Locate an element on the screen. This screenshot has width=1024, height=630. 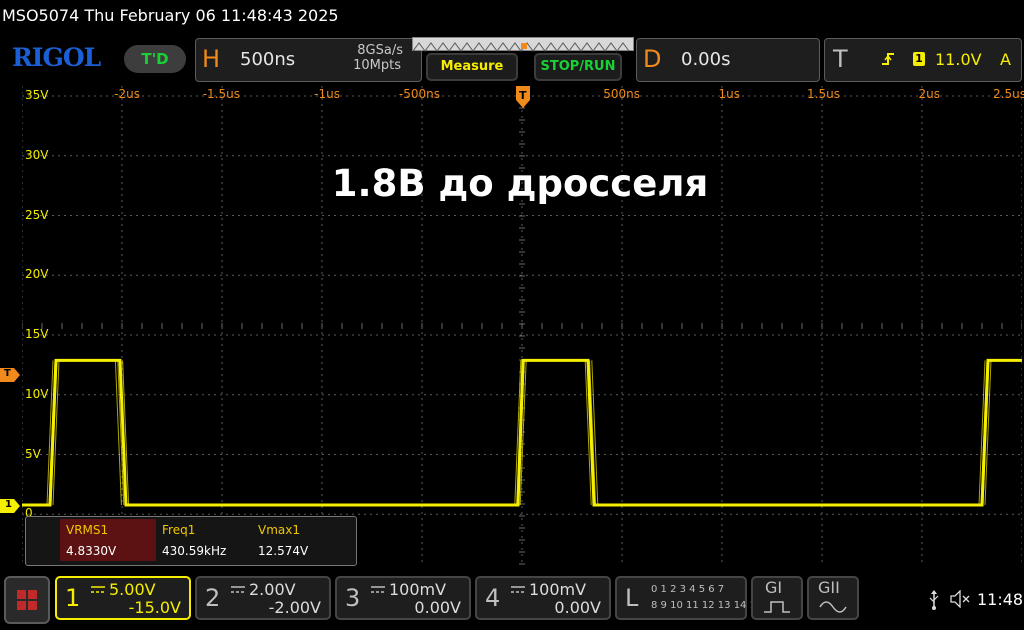
annotation-text: 1.8В до дросселя is located at coordinates (520, 183).